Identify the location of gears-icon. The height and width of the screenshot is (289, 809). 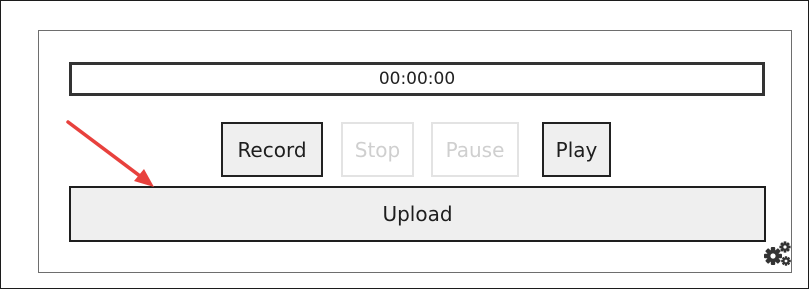
(777, 254).